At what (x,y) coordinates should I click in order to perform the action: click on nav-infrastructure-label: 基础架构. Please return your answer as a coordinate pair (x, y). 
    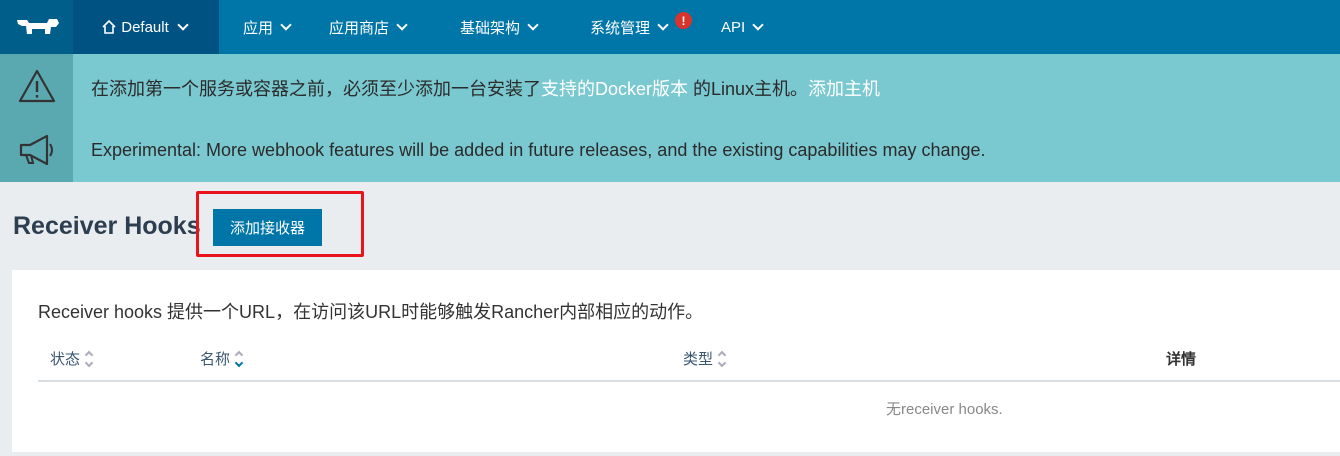
    Looking at the image, I should click on (490, 28).